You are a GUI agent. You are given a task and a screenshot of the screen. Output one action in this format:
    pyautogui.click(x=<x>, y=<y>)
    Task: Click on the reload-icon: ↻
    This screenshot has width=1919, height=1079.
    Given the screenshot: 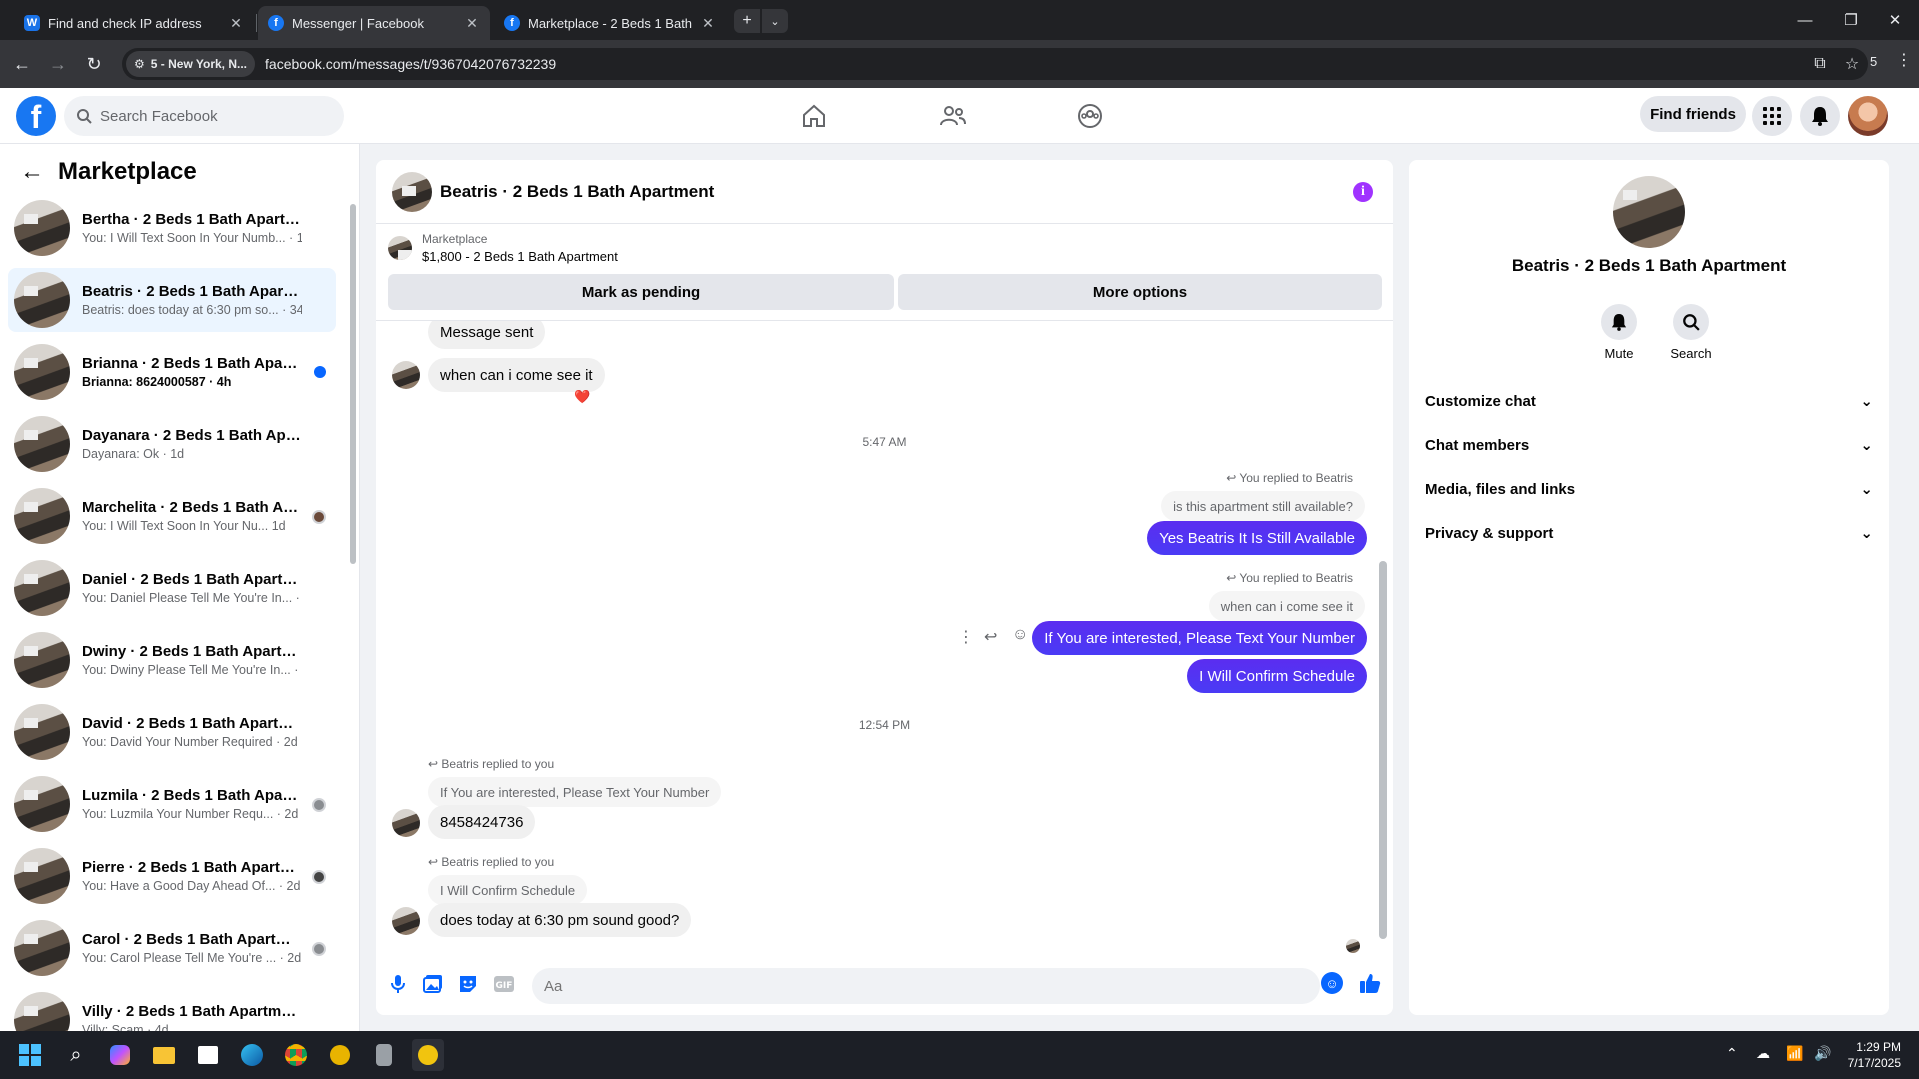 What is the action you would take?
    pyautogui.click(x=94, y=64)
    